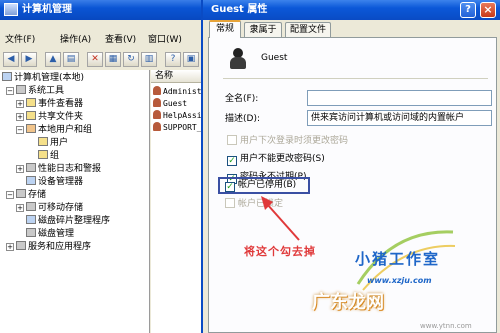 The height and width of the screenshot is (333, 500). Describe the element at coordinates (20, 40) in the screenshot. I see `menu-file: 文件(F)` at that location.